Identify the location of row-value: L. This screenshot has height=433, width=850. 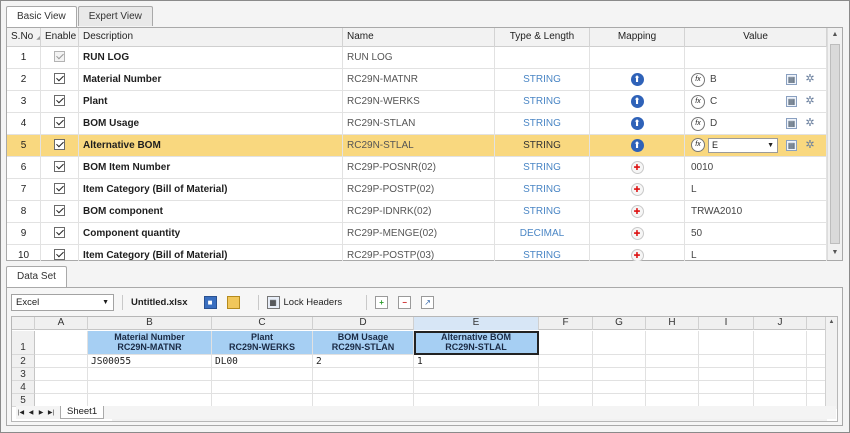
(756, 189).